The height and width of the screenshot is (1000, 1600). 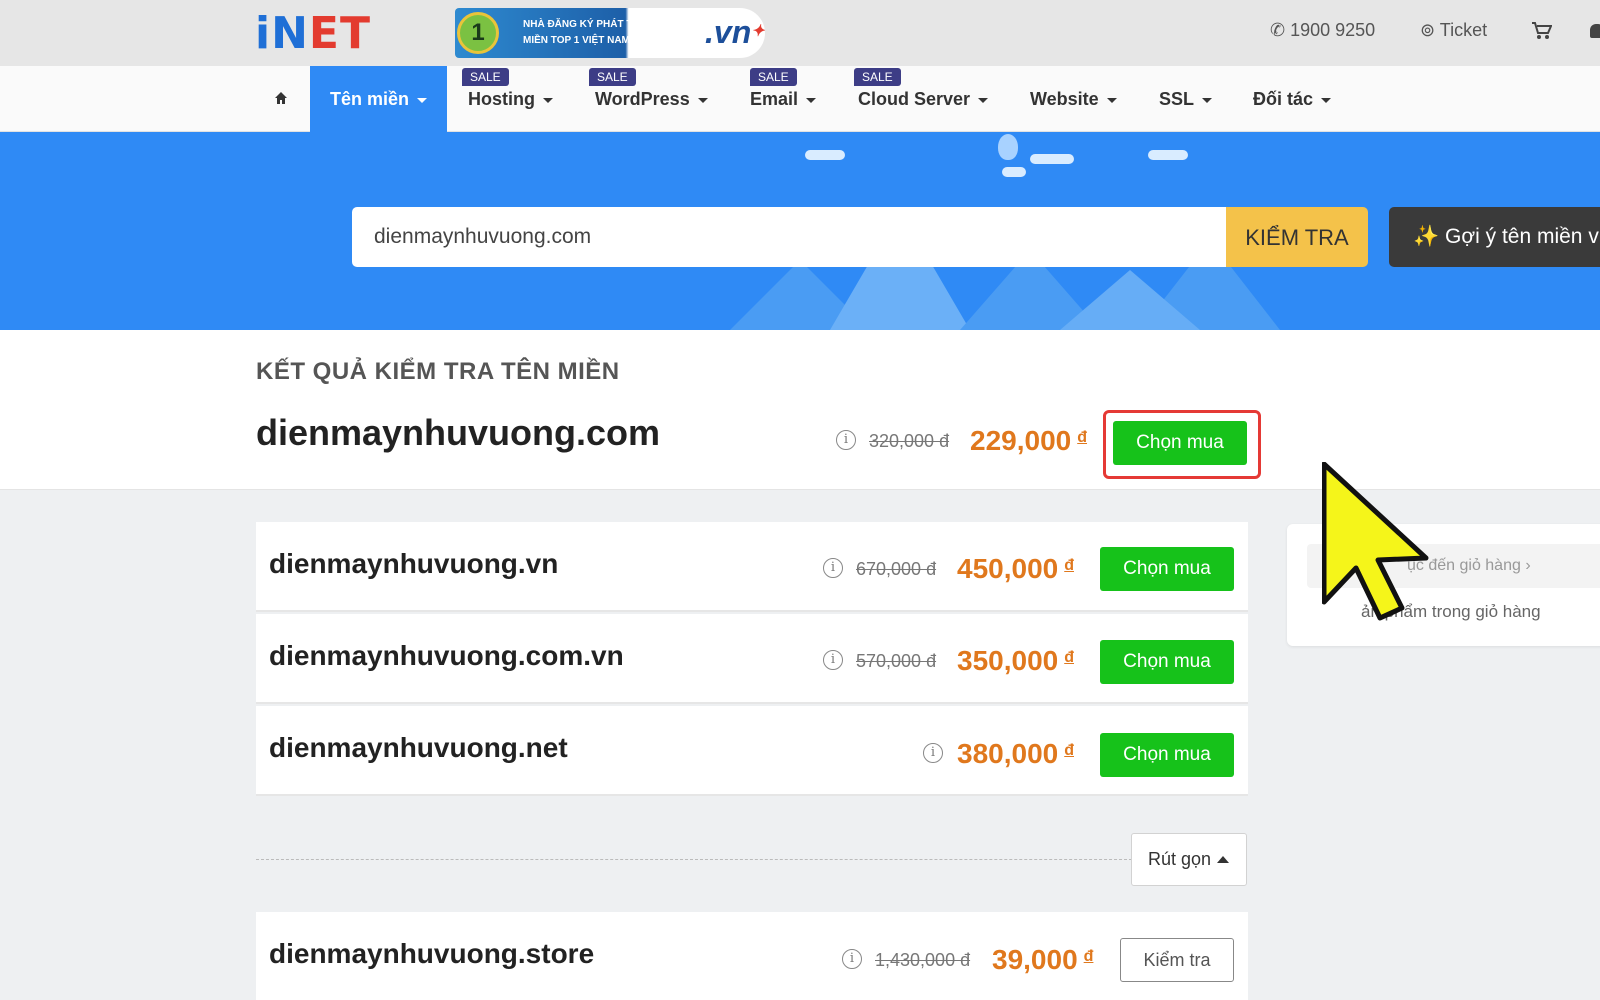 I want to click on nav-partner-label: Đối tác, so click(x=1283, y=99).